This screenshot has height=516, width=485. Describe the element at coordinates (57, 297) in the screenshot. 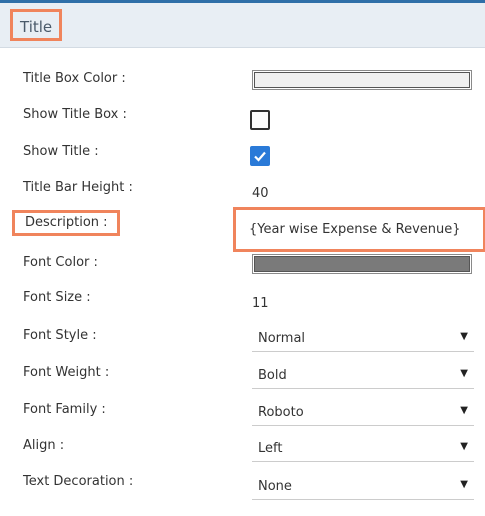

I see `font-size-label: Font Size :` at that location.